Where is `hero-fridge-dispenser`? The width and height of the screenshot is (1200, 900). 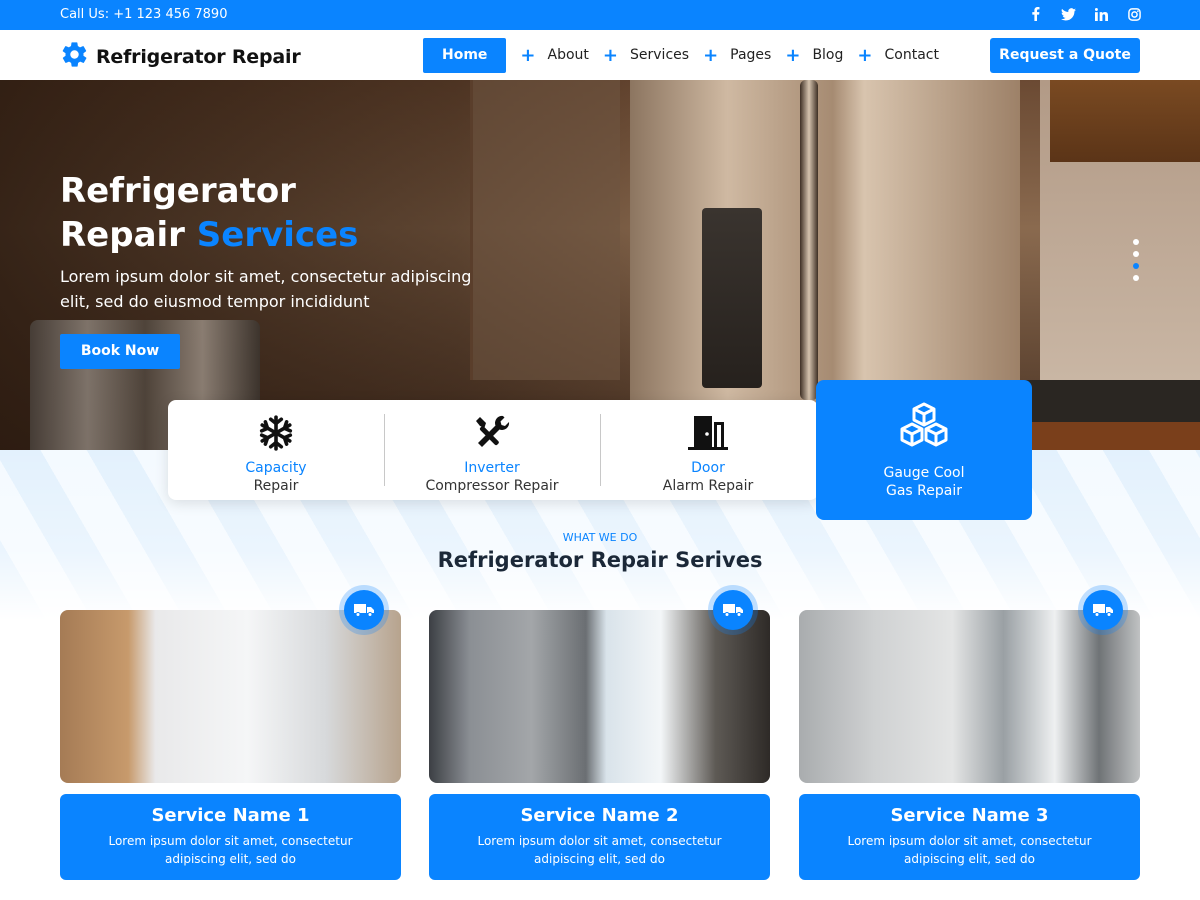
hero-fridge-dispenser is located at coordinates (732, 298).